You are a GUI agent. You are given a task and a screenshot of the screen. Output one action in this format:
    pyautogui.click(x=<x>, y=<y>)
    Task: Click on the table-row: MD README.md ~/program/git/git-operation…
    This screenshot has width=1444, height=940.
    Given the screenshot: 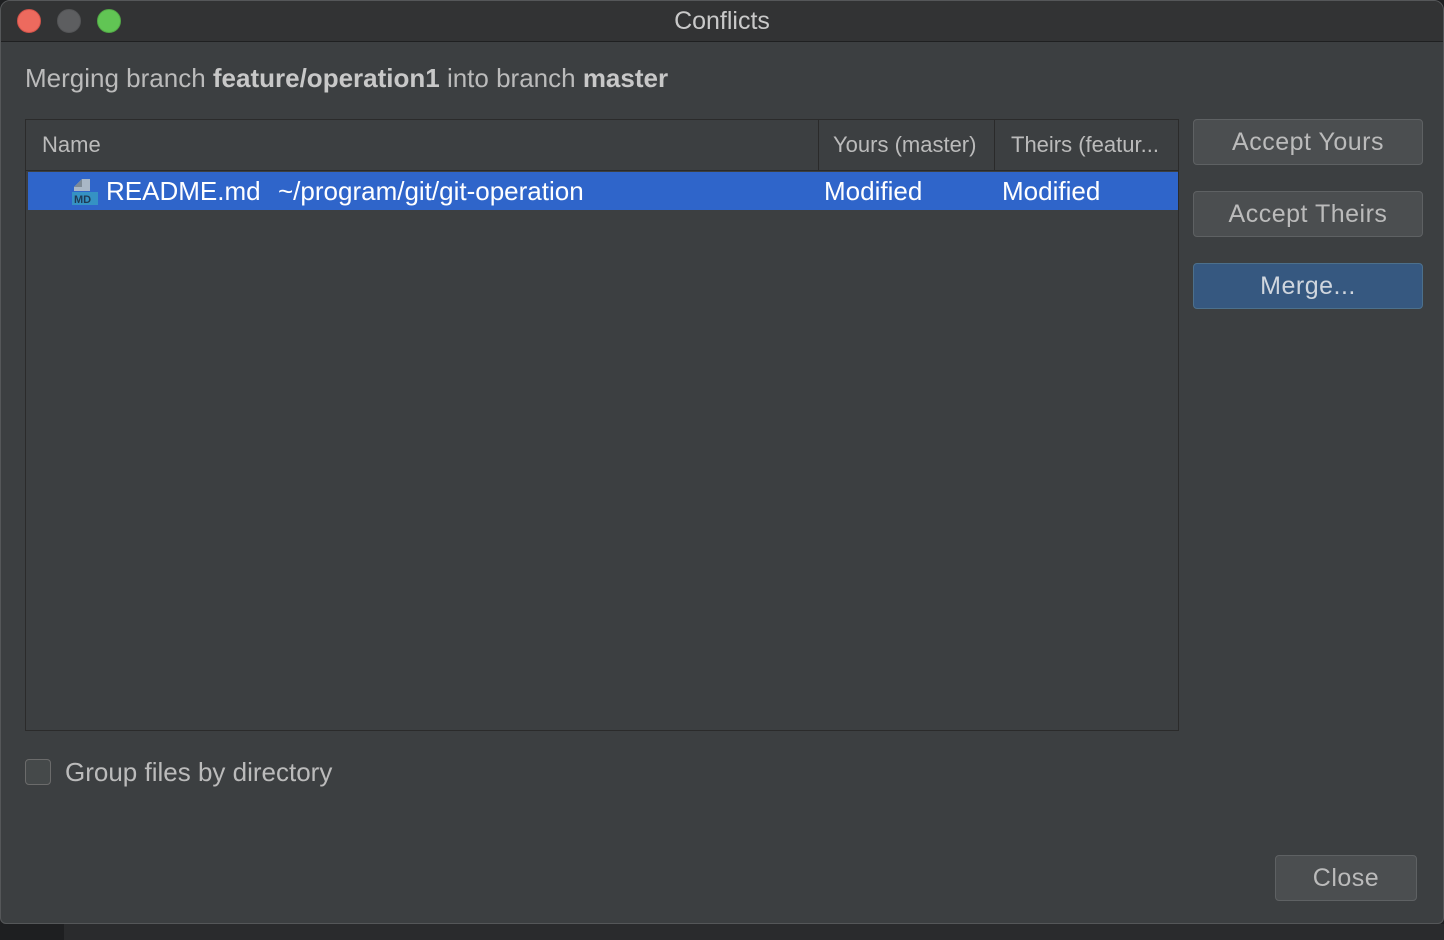 What is the action you would take?
    pyautogui.click(x=603, y=191)
    